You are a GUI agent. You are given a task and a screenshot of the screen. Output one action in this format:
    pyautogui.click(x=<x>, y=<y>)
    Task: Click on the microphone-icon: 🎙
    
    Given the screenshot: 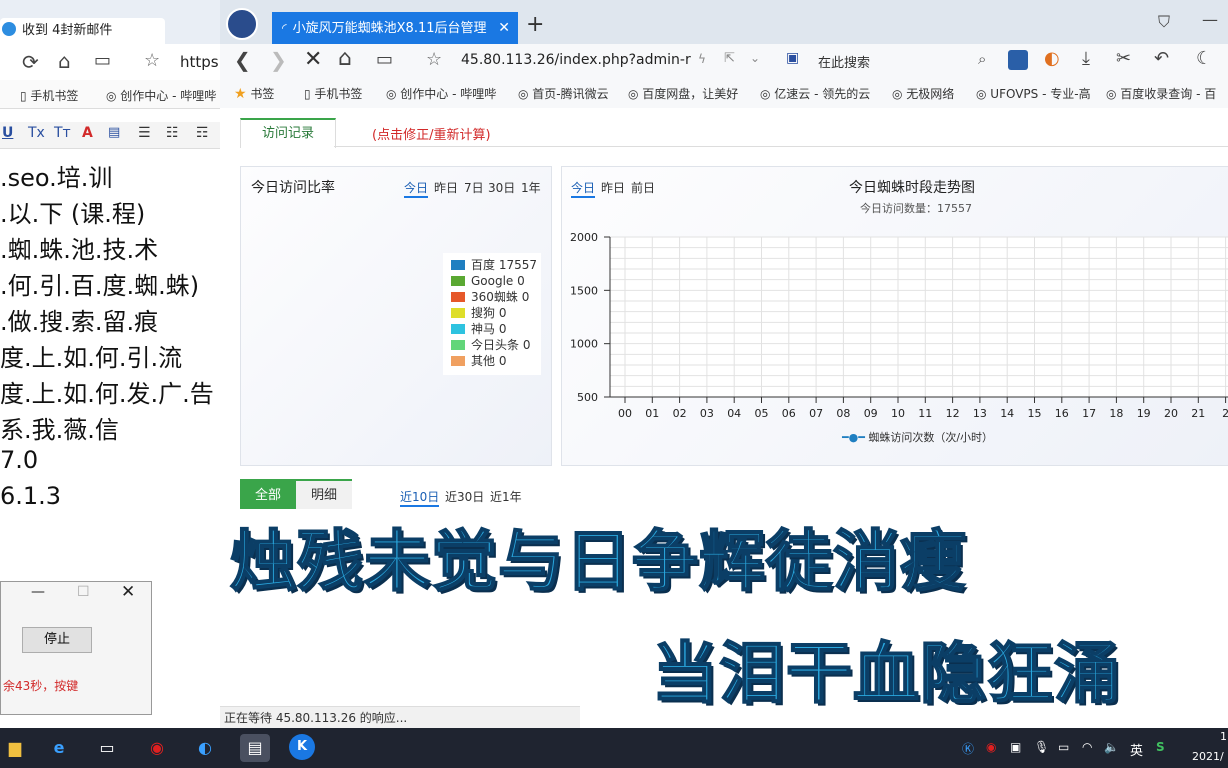 What is the action you would take?
    pyautogui.click(x=1041, y=747)
    